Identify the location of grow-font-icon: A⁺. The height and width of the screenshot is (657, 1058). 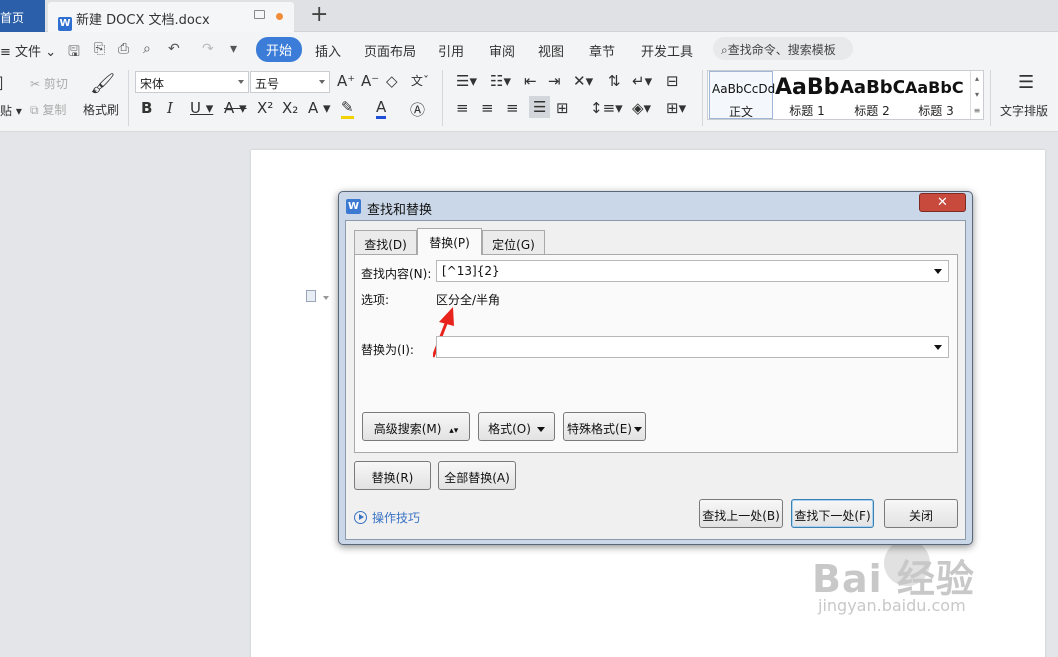
(346, 81).